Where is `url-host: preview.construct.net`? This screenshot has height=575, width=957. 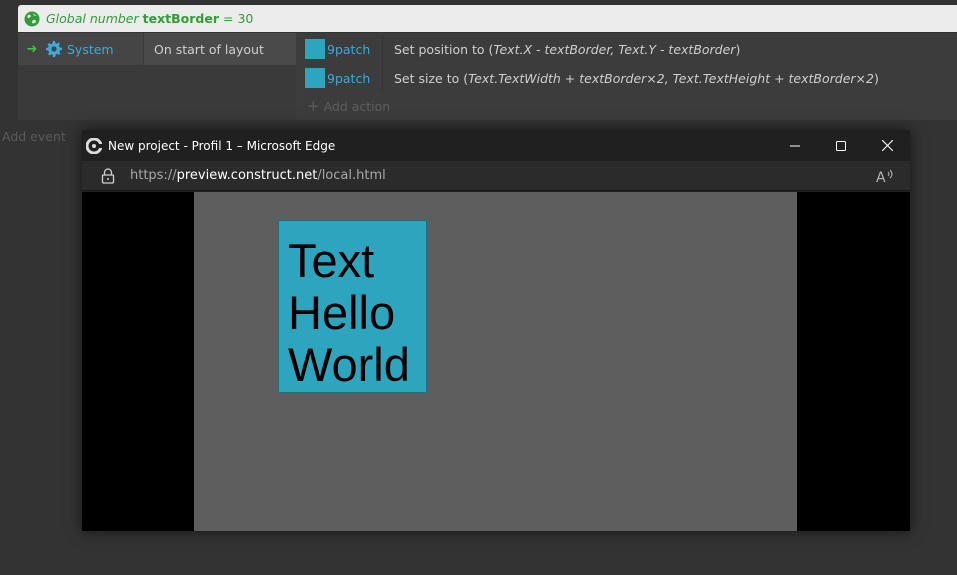 url-host: preview.construct.net is located at coordinates (247, 175).